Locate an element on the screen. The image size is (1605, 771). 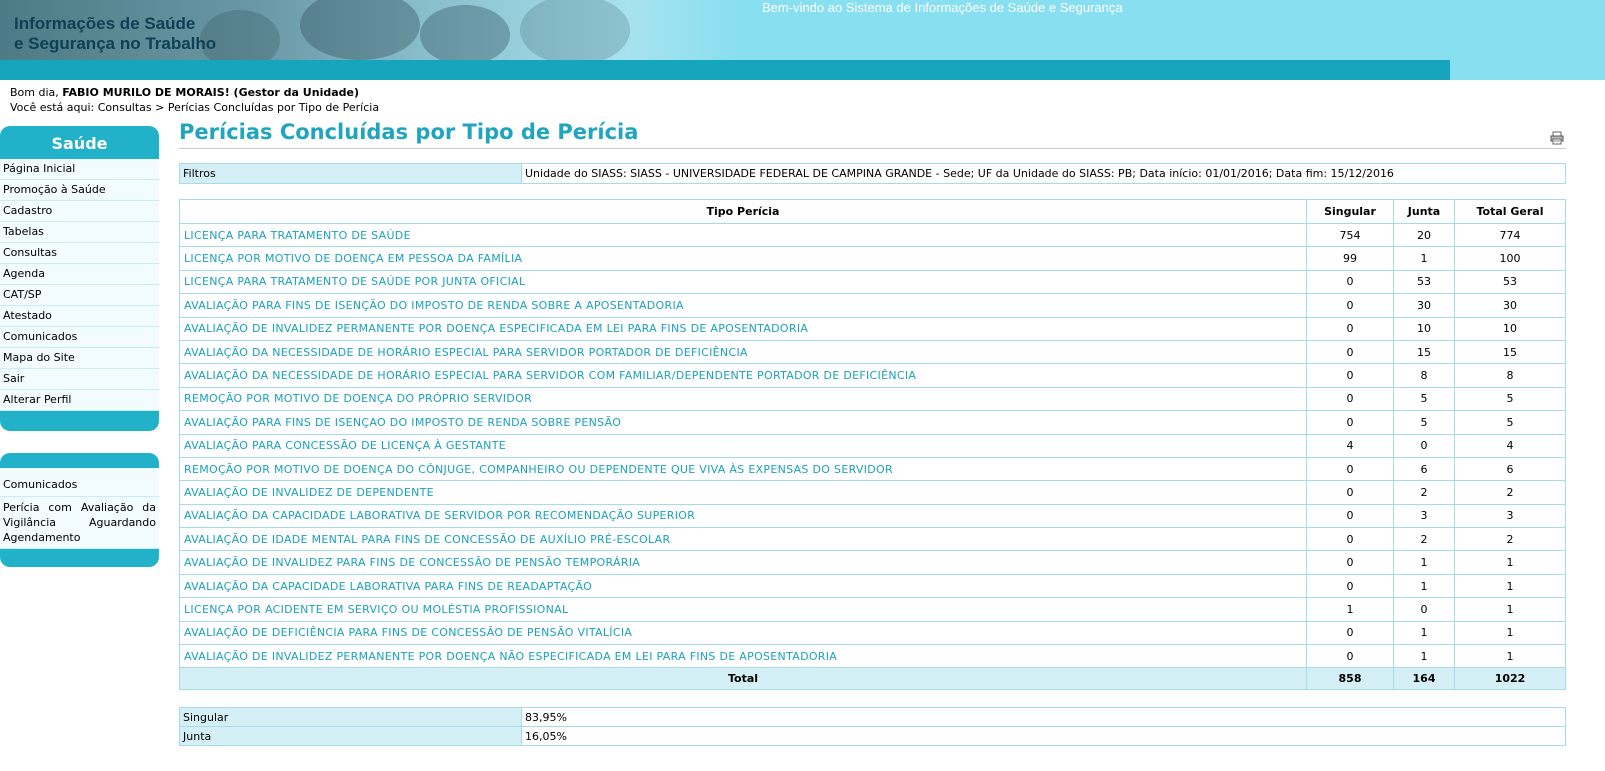
sidebar-title: Saúde is located at coordinates (79, 142).